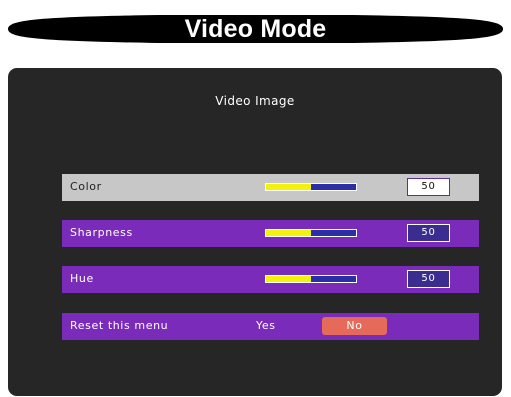 This screenshot has height=397, width=511. What do you see at coordinates (266, 325) in the screenshot?
I see `reset-yes-option: Yes` at bounding box center [266, 325].